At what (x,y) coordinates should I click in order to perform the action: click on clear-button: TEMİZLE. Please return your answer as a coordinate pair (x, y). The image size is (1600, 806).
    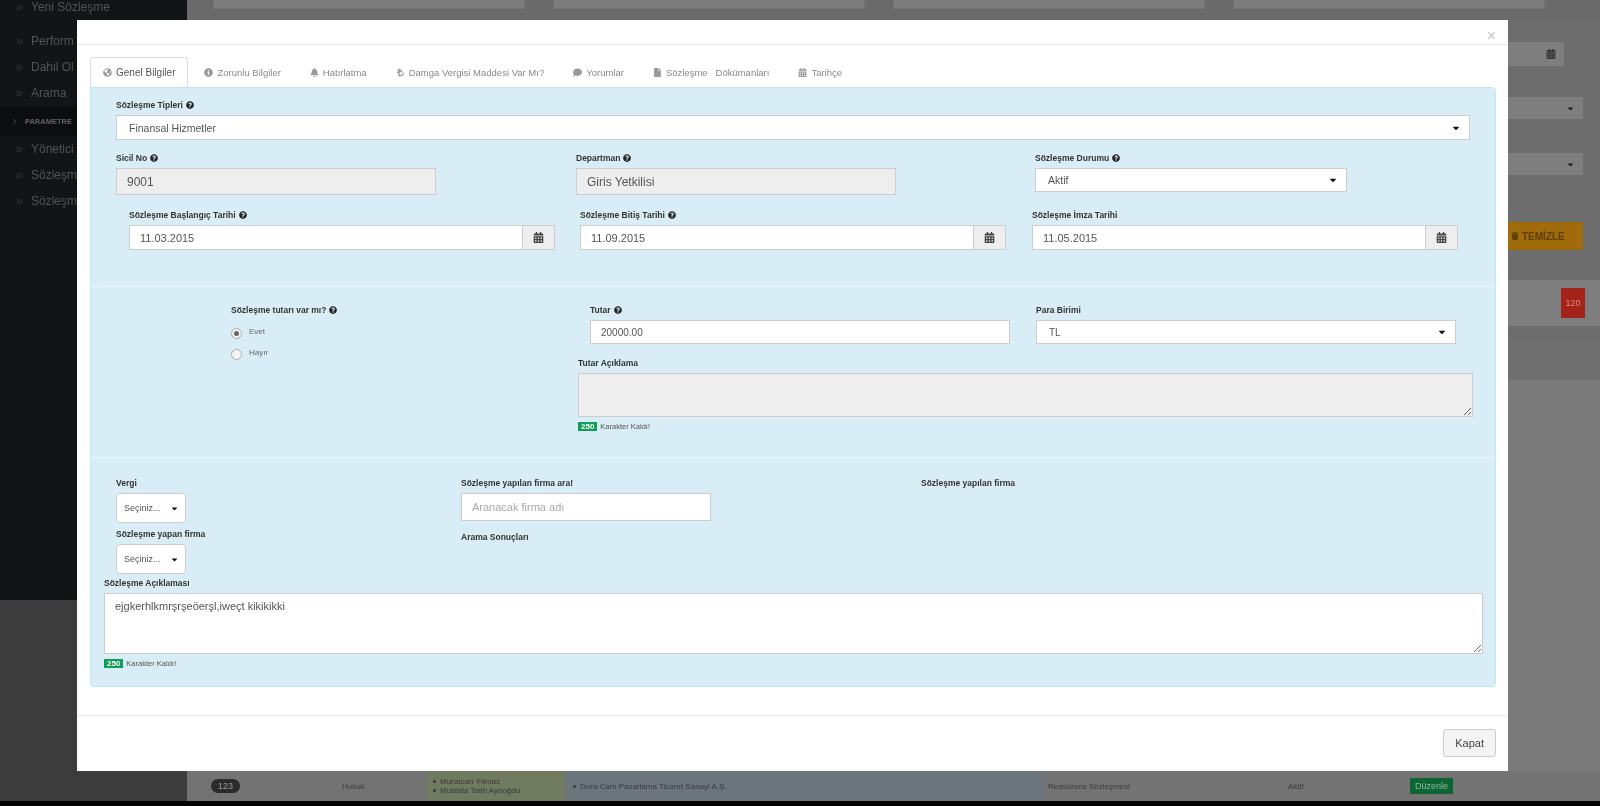
    Looking at the image, I should click on (1545, 236).